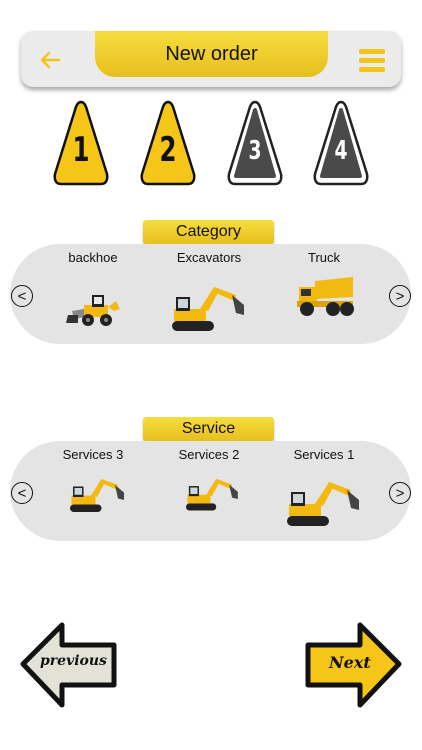  I want to click on item-label: backhoe, so click(93, 257).